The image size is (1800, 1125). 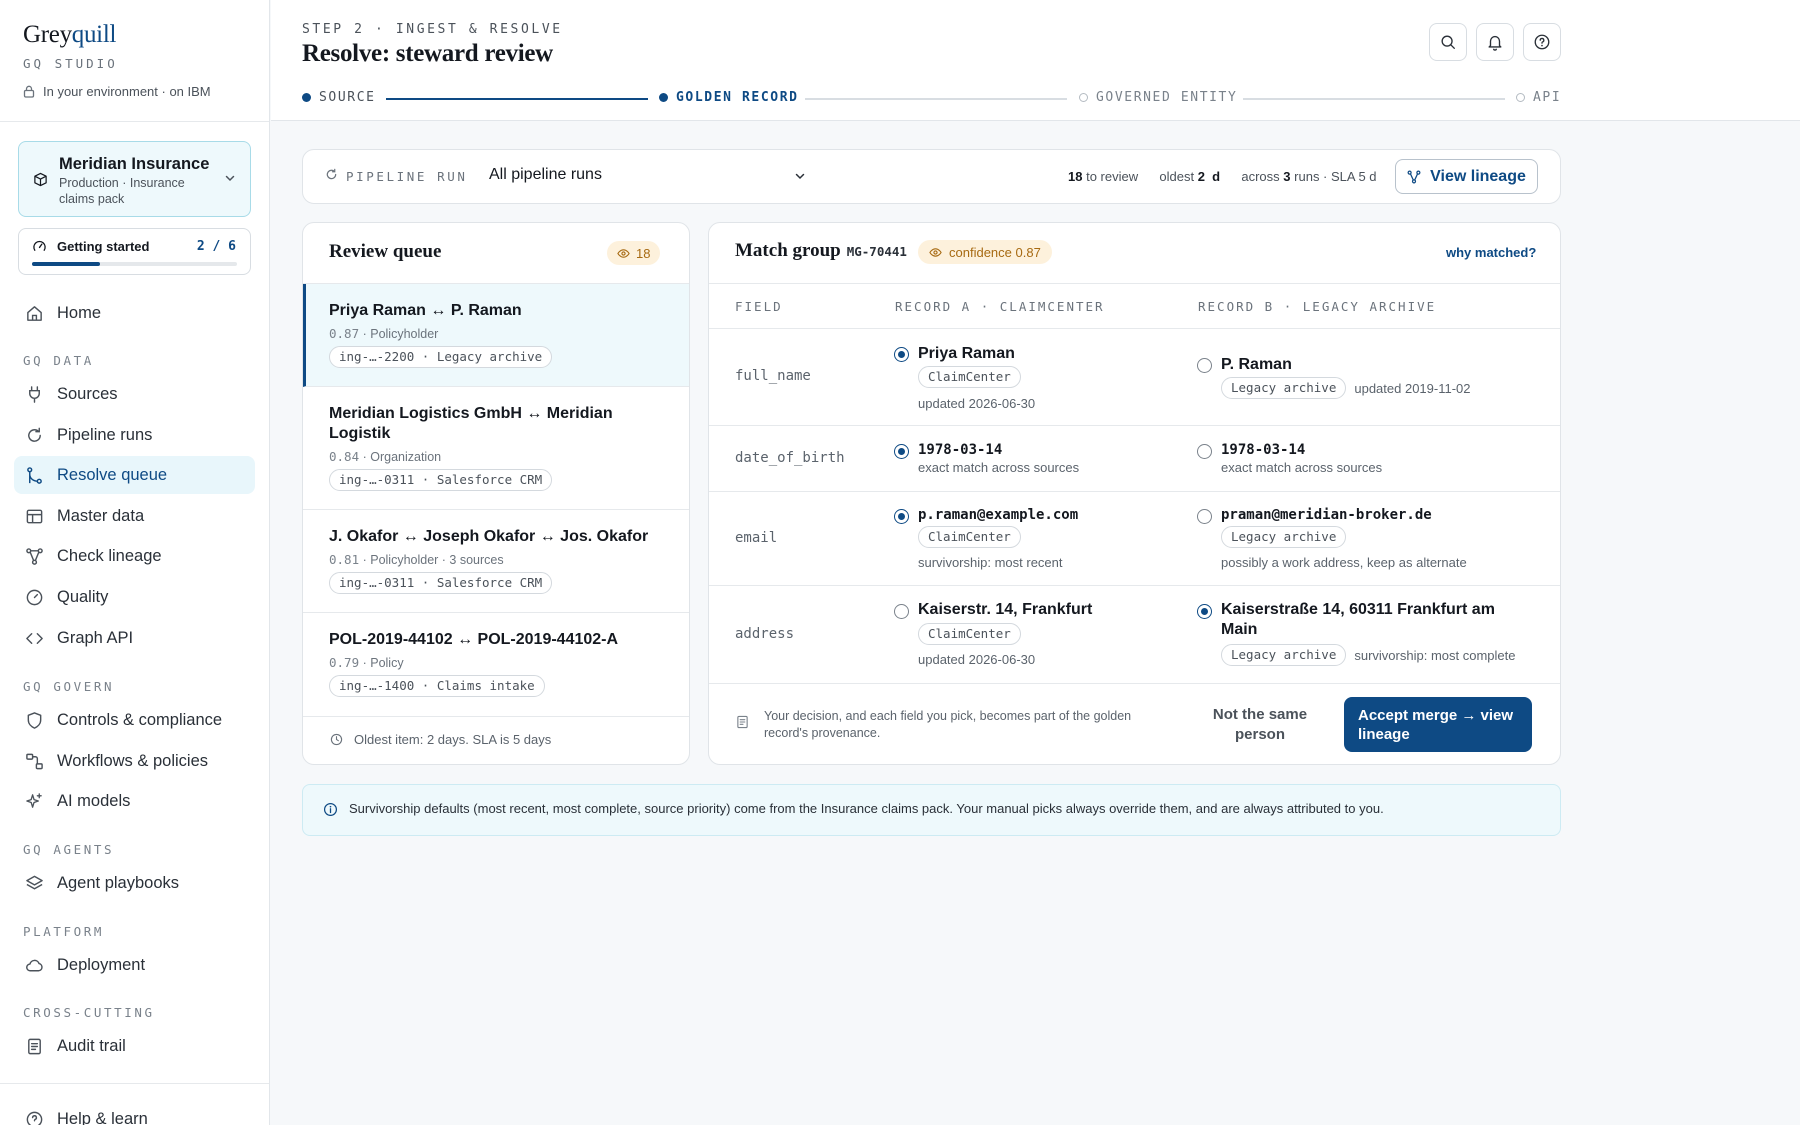 What do you see at coordinates (788, 250) in the screenshot?
I see `match-group-title: Match group` at bounding box center [788, 250].